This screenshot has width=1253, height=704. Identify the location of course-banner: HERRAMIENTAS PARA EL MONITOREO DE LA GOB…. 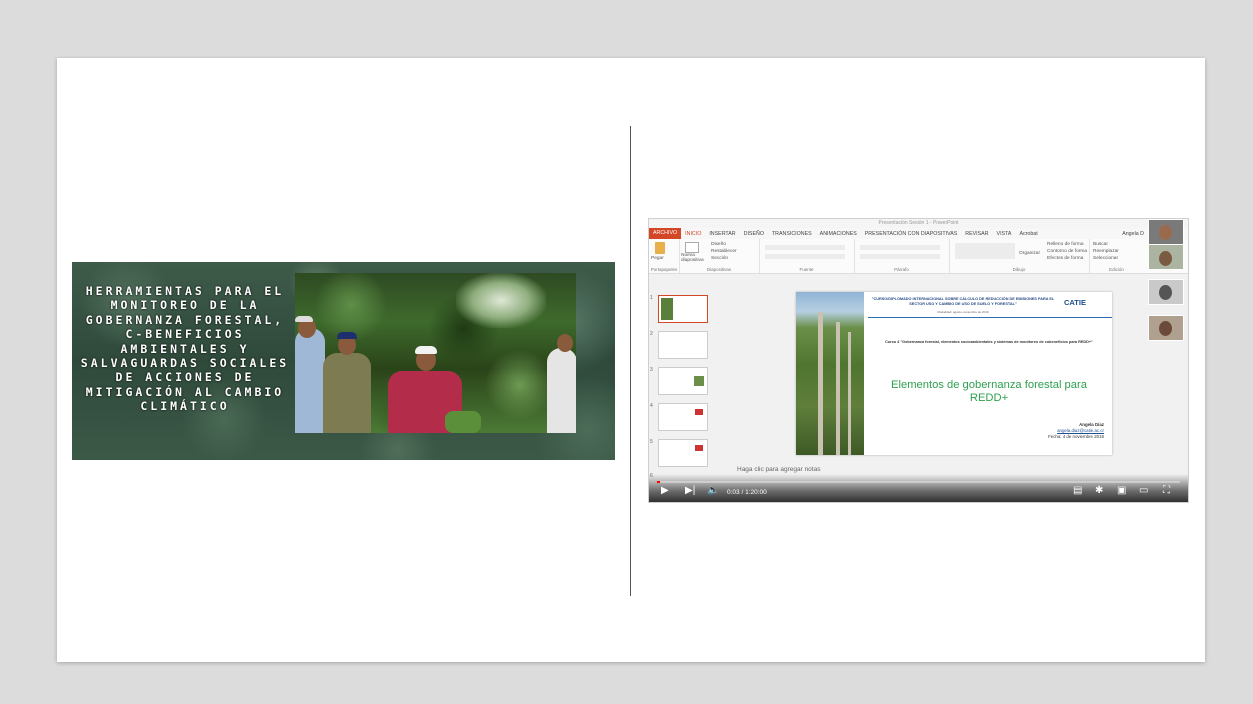
(343, 361).